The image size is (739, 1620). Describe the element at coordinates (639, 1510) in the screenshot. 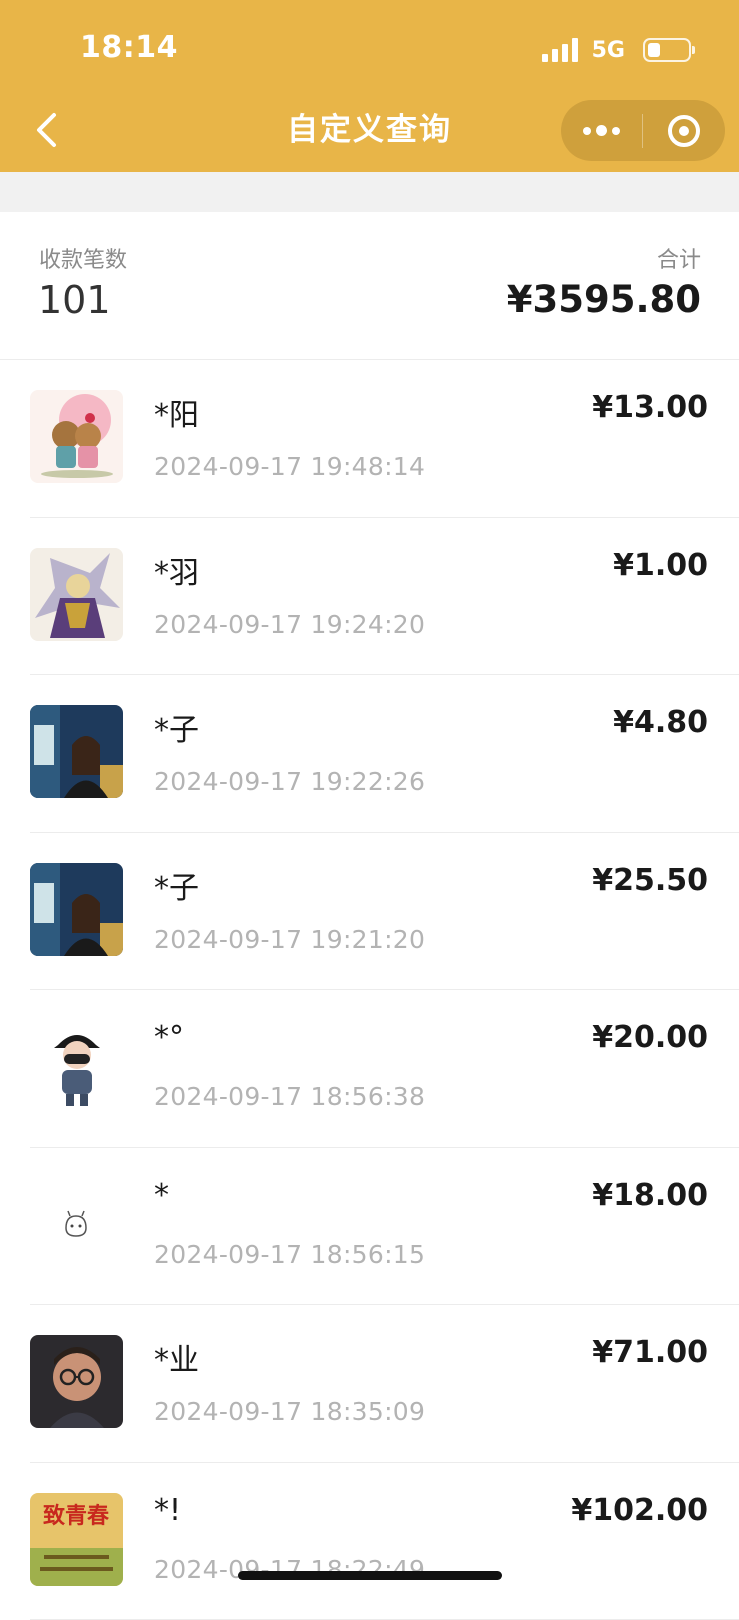

I see `payment-amount: ¥102.00` at that location.